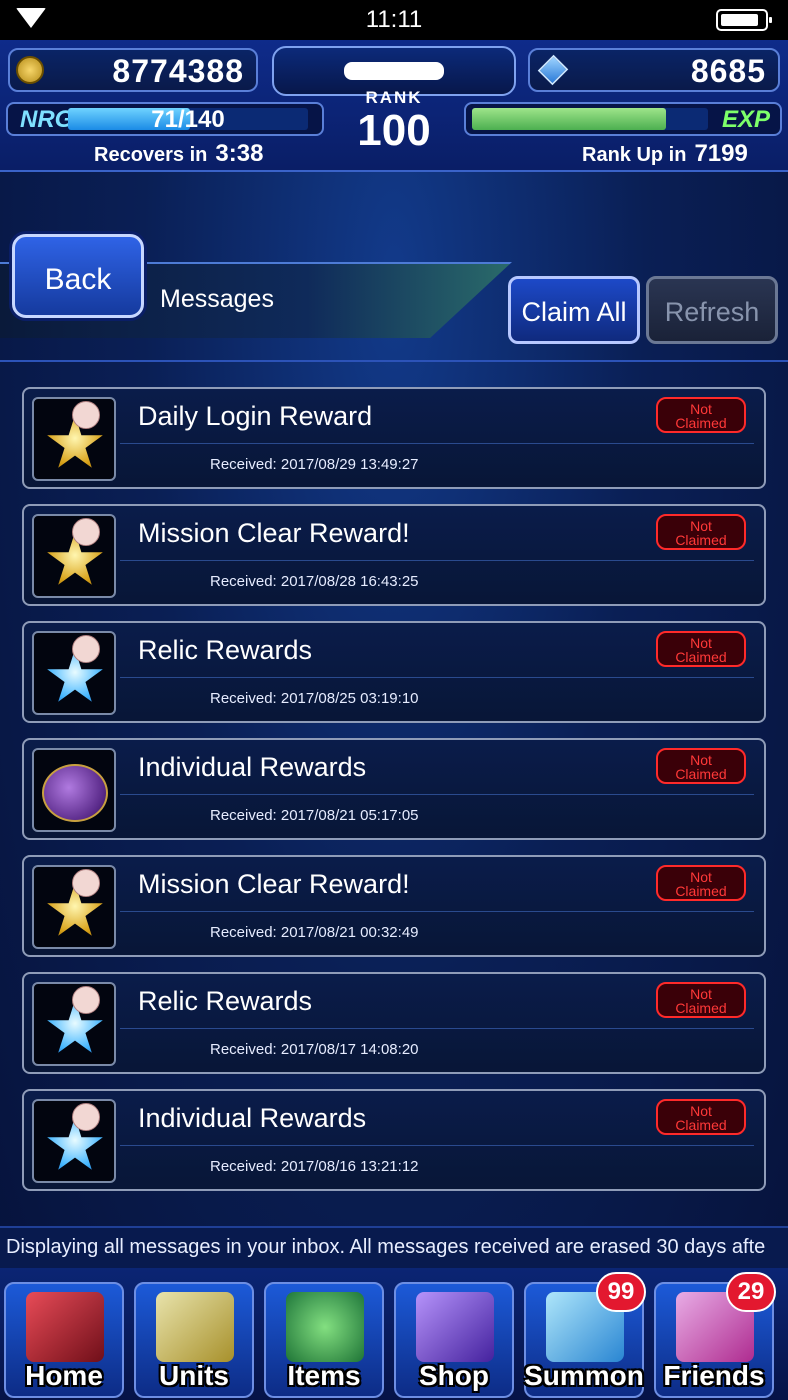 This screenshot has width=788, height=1400. I want to click on nrg-label: NRG, so click(47, 119).